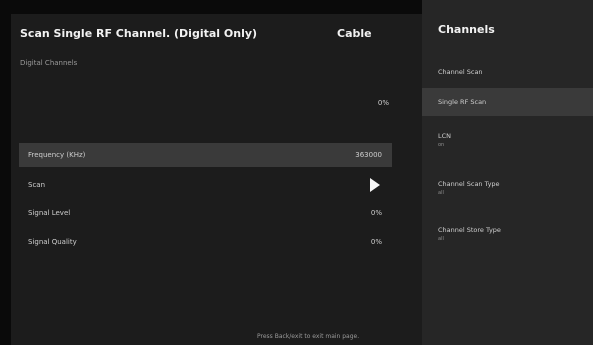  Describe the element at coordinates (507, 236) in the screenshot. I see `menu-item-channel-store-type: Channel Store Type all` at that location.